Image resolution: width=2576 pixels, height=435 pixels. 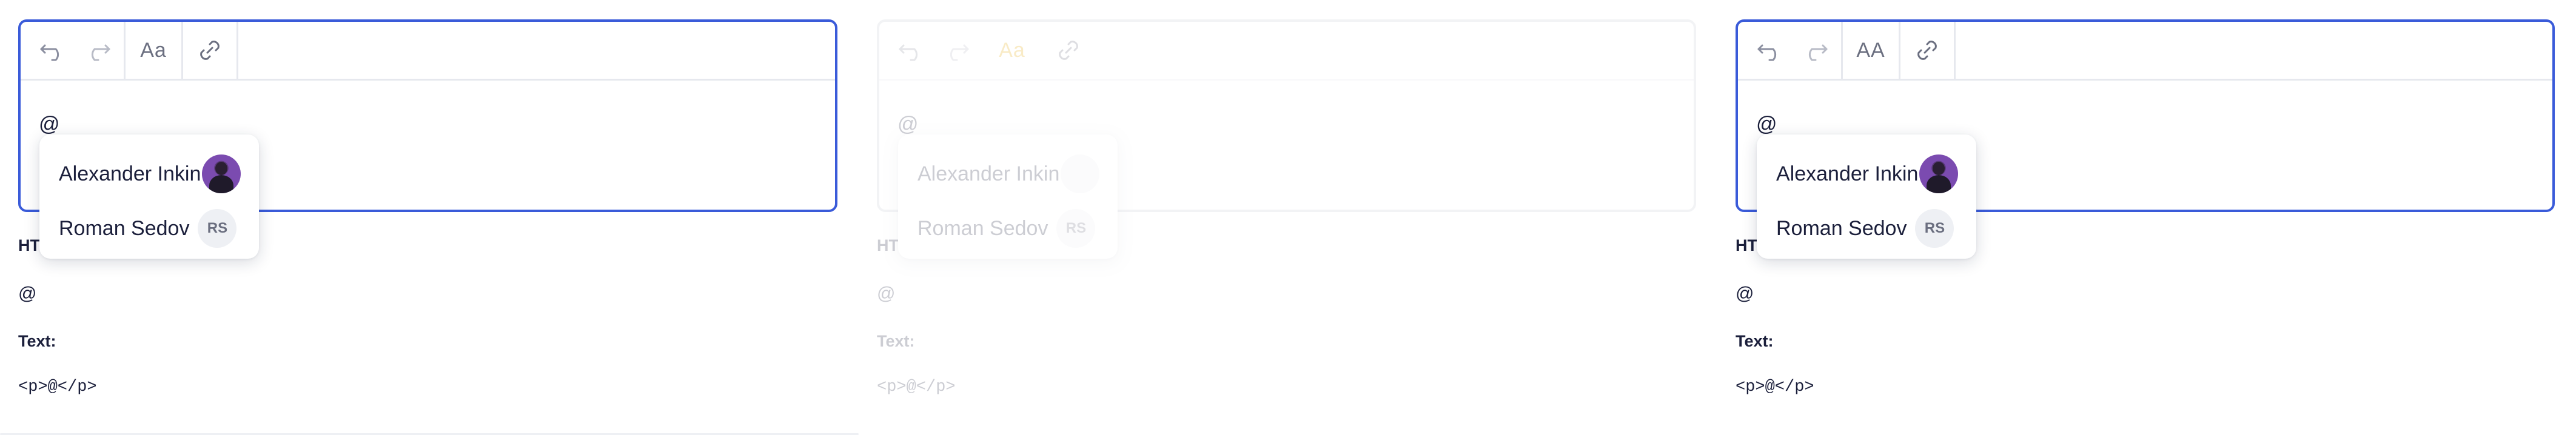 I want to click on font-size-label: AA, so click(x=1870, y=50).